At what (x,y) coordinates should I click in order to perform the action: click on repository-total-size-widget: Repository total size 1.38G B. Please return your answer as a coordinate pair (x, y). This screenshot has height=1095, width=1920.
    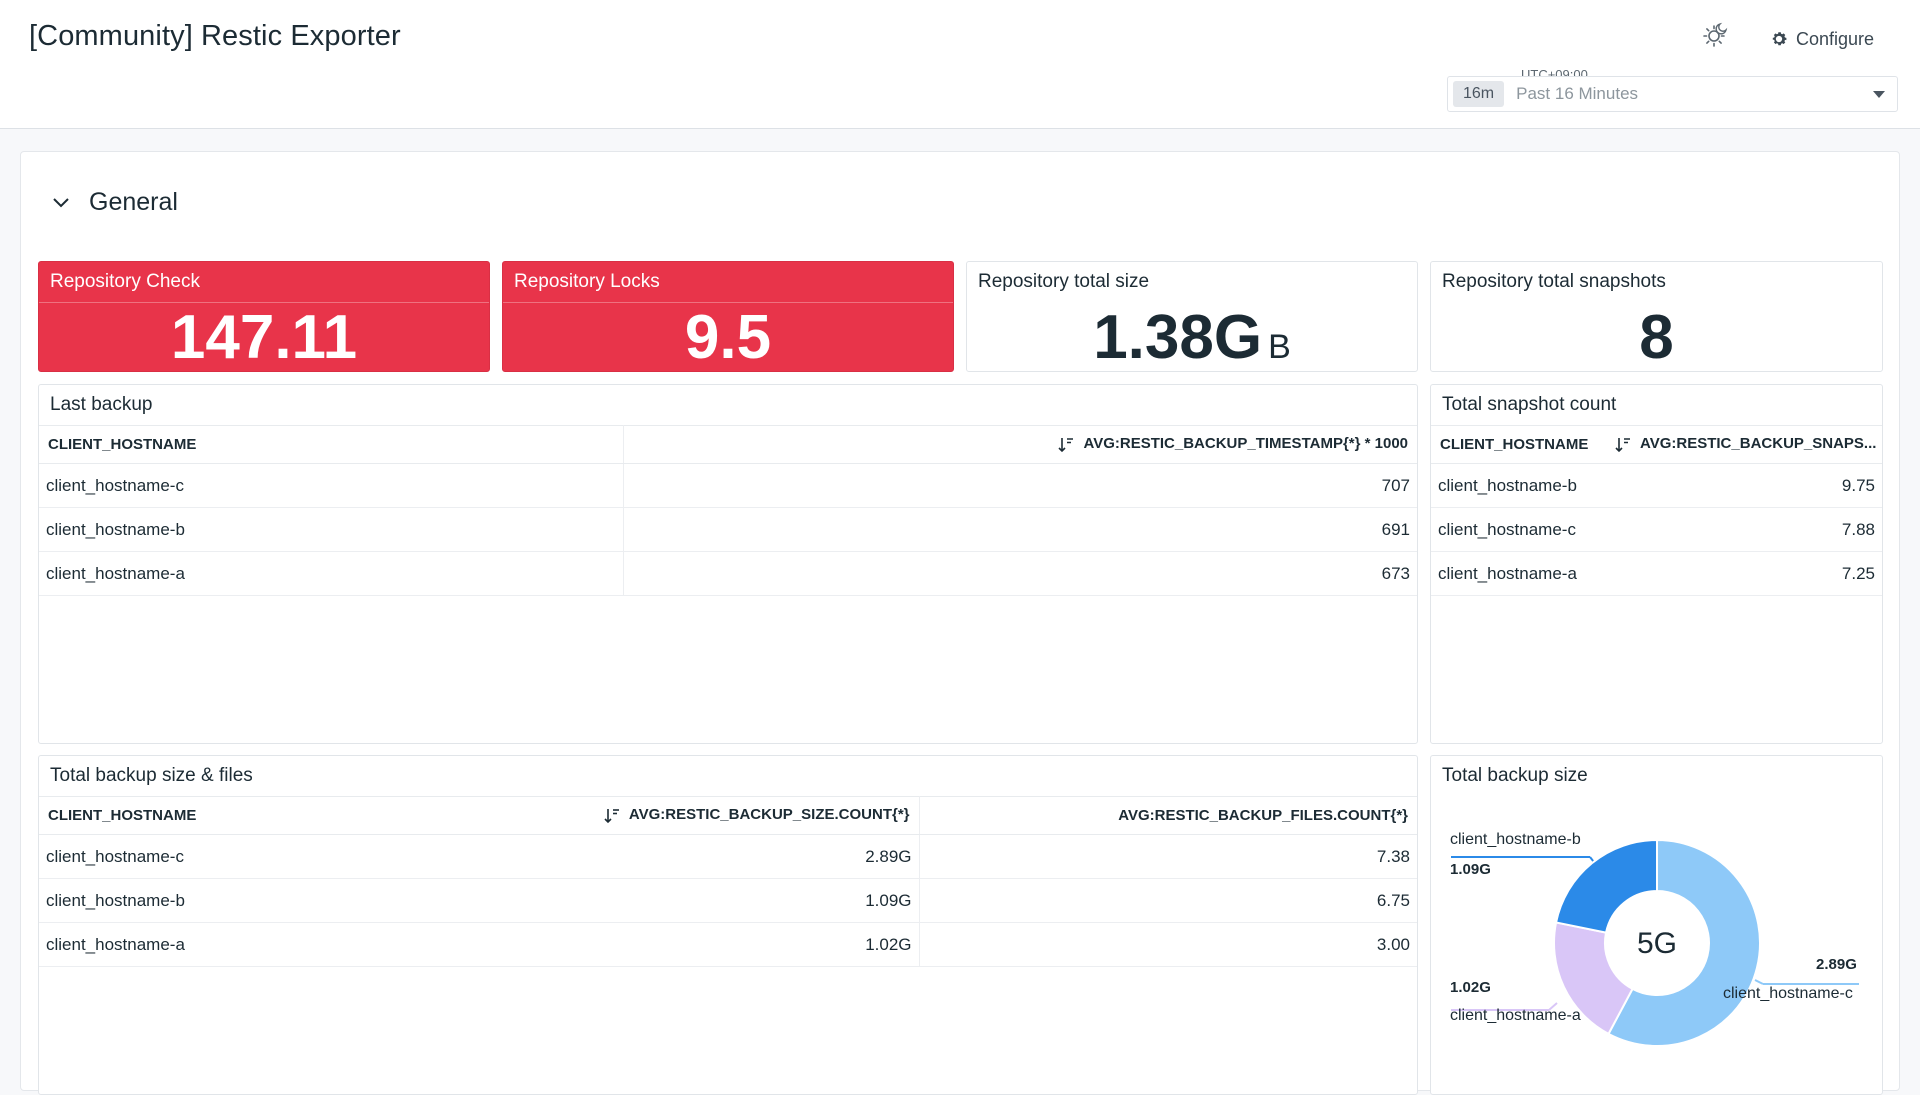
    Looking at the image, I should click on (1192, 316).